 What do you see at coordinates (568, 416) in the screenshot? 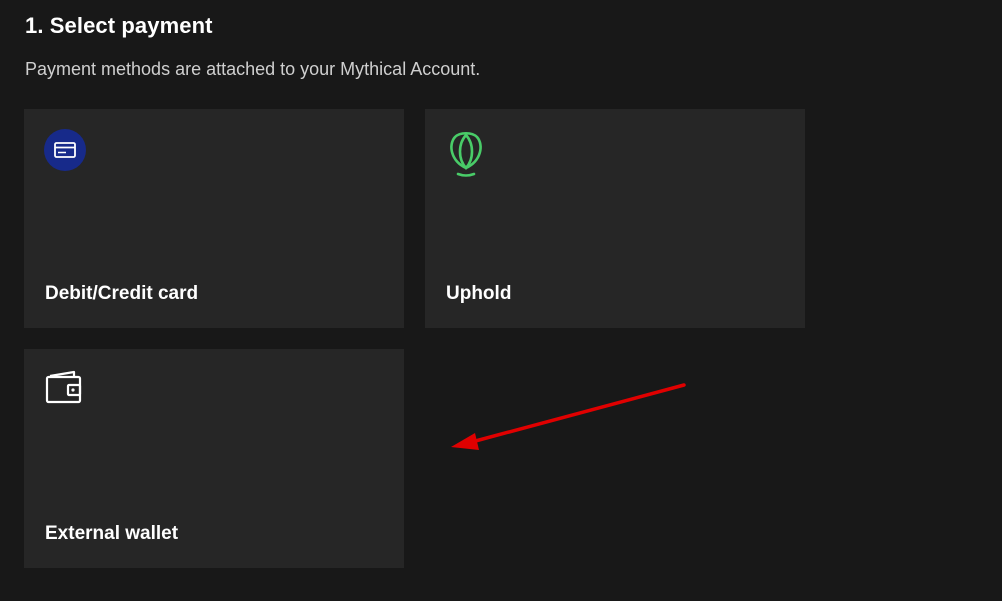
I see `red-arrow-annotation` at bounding box center [568, 416].